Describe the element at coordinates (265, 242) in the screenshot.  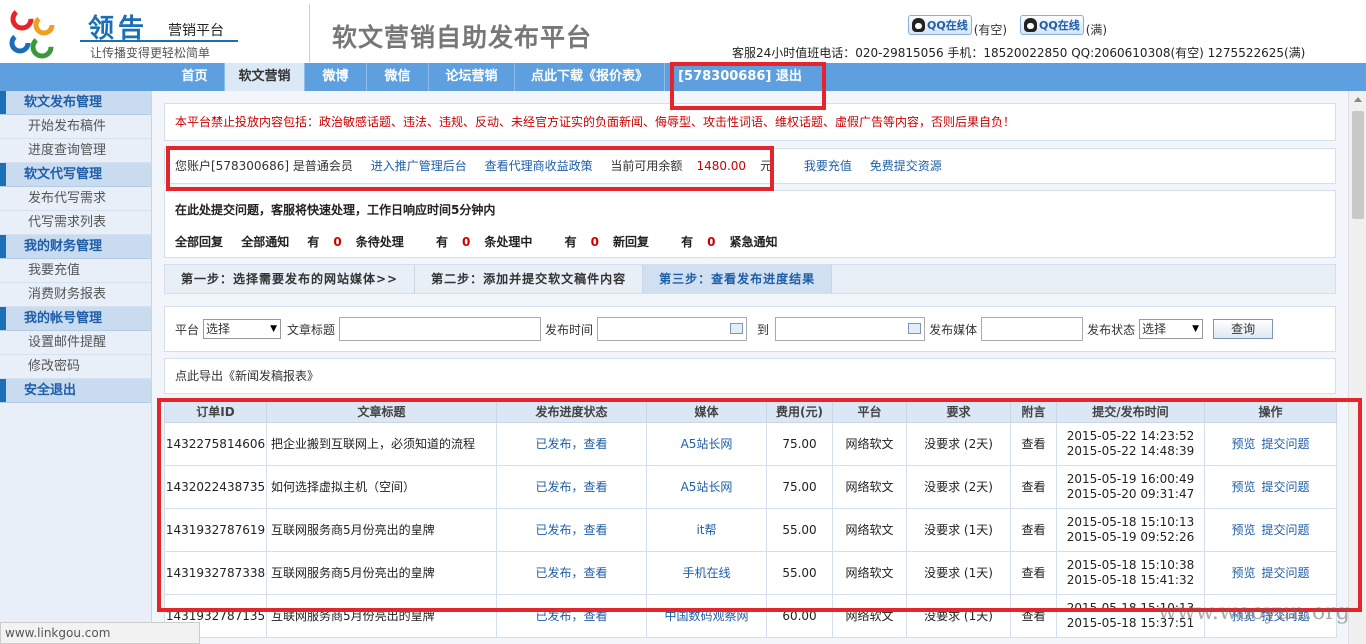
I see `notify-all-link: 全部通知` at that location.